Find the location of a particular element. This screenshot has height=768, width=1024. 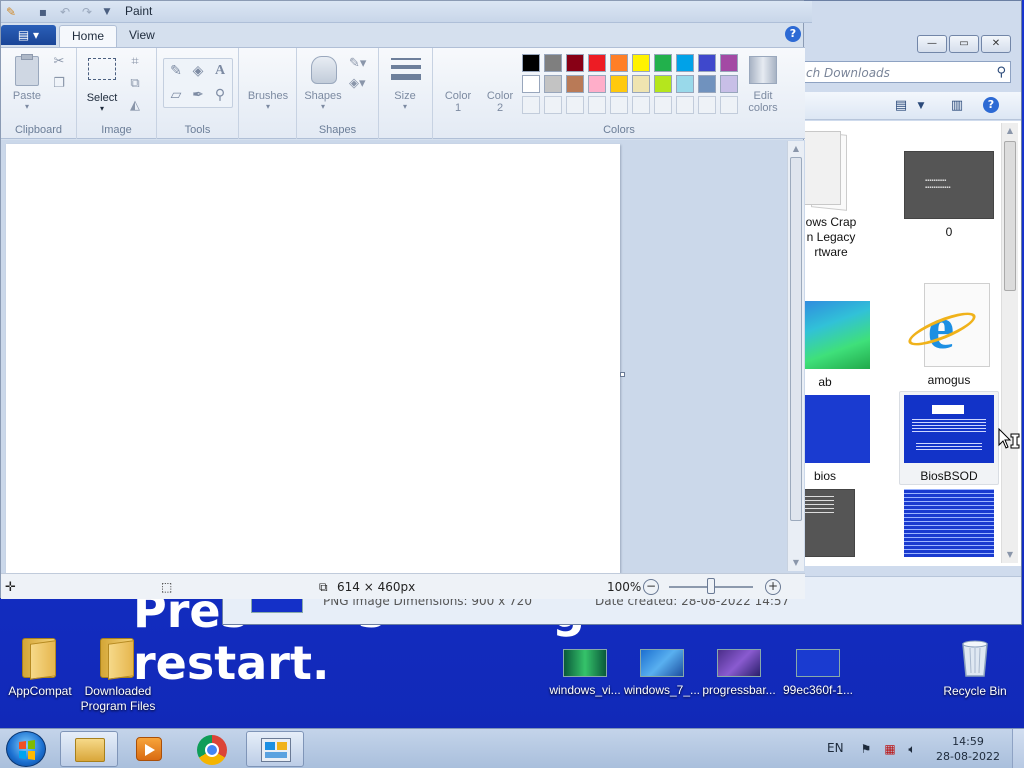

resize-icon: ⧉ is located at coordinates (135, 84).